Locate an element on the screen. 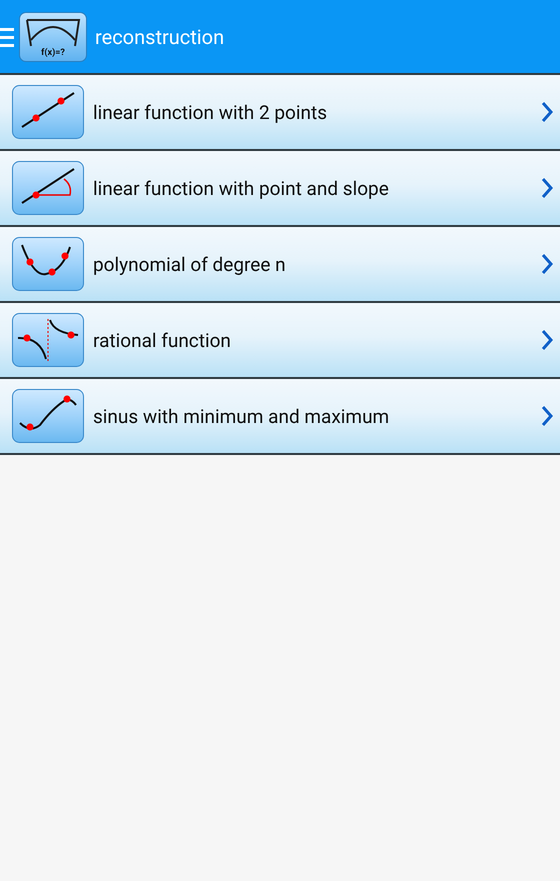  app-logo: f(x)=? is located at coordinates (53, 37).